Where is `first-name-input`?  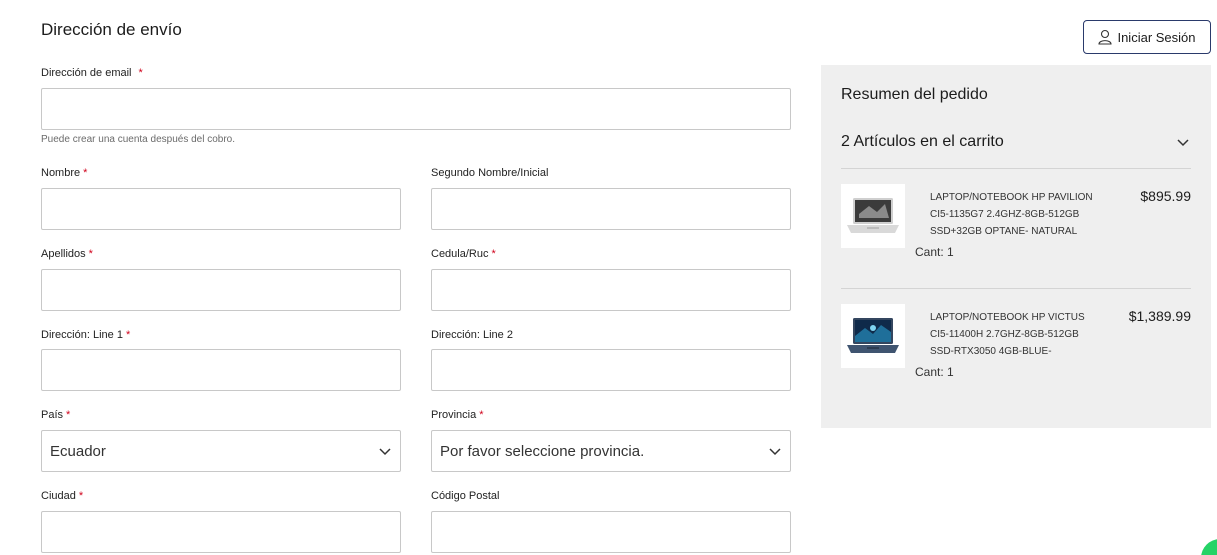 first-name-input is located at coordinates (221, 209).